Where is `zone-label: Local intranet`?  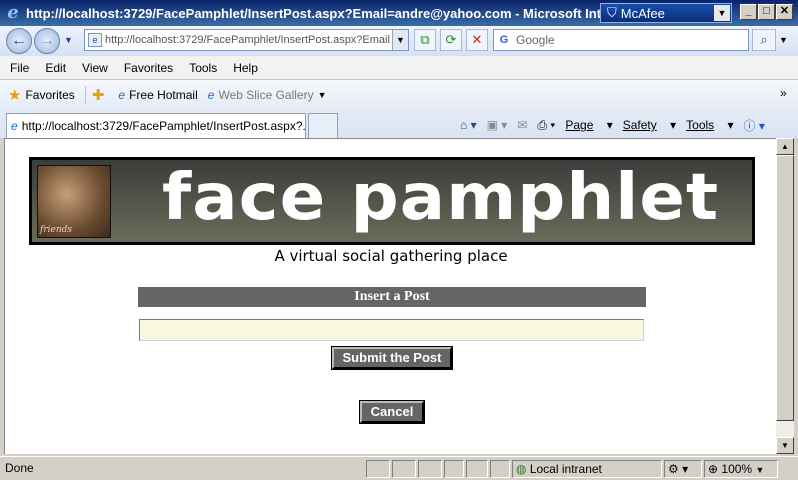
zone-label: Local intranet is located at coordinates (565, 469).